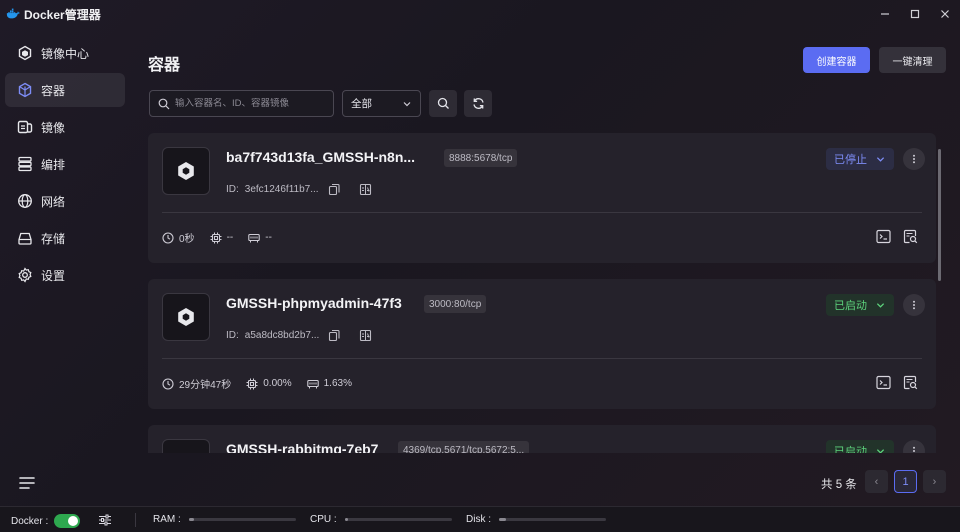  What do you see at coordinates (164, 65) in the screenshot?
I see `page-title: 容器` at bounding box center [164, 65].